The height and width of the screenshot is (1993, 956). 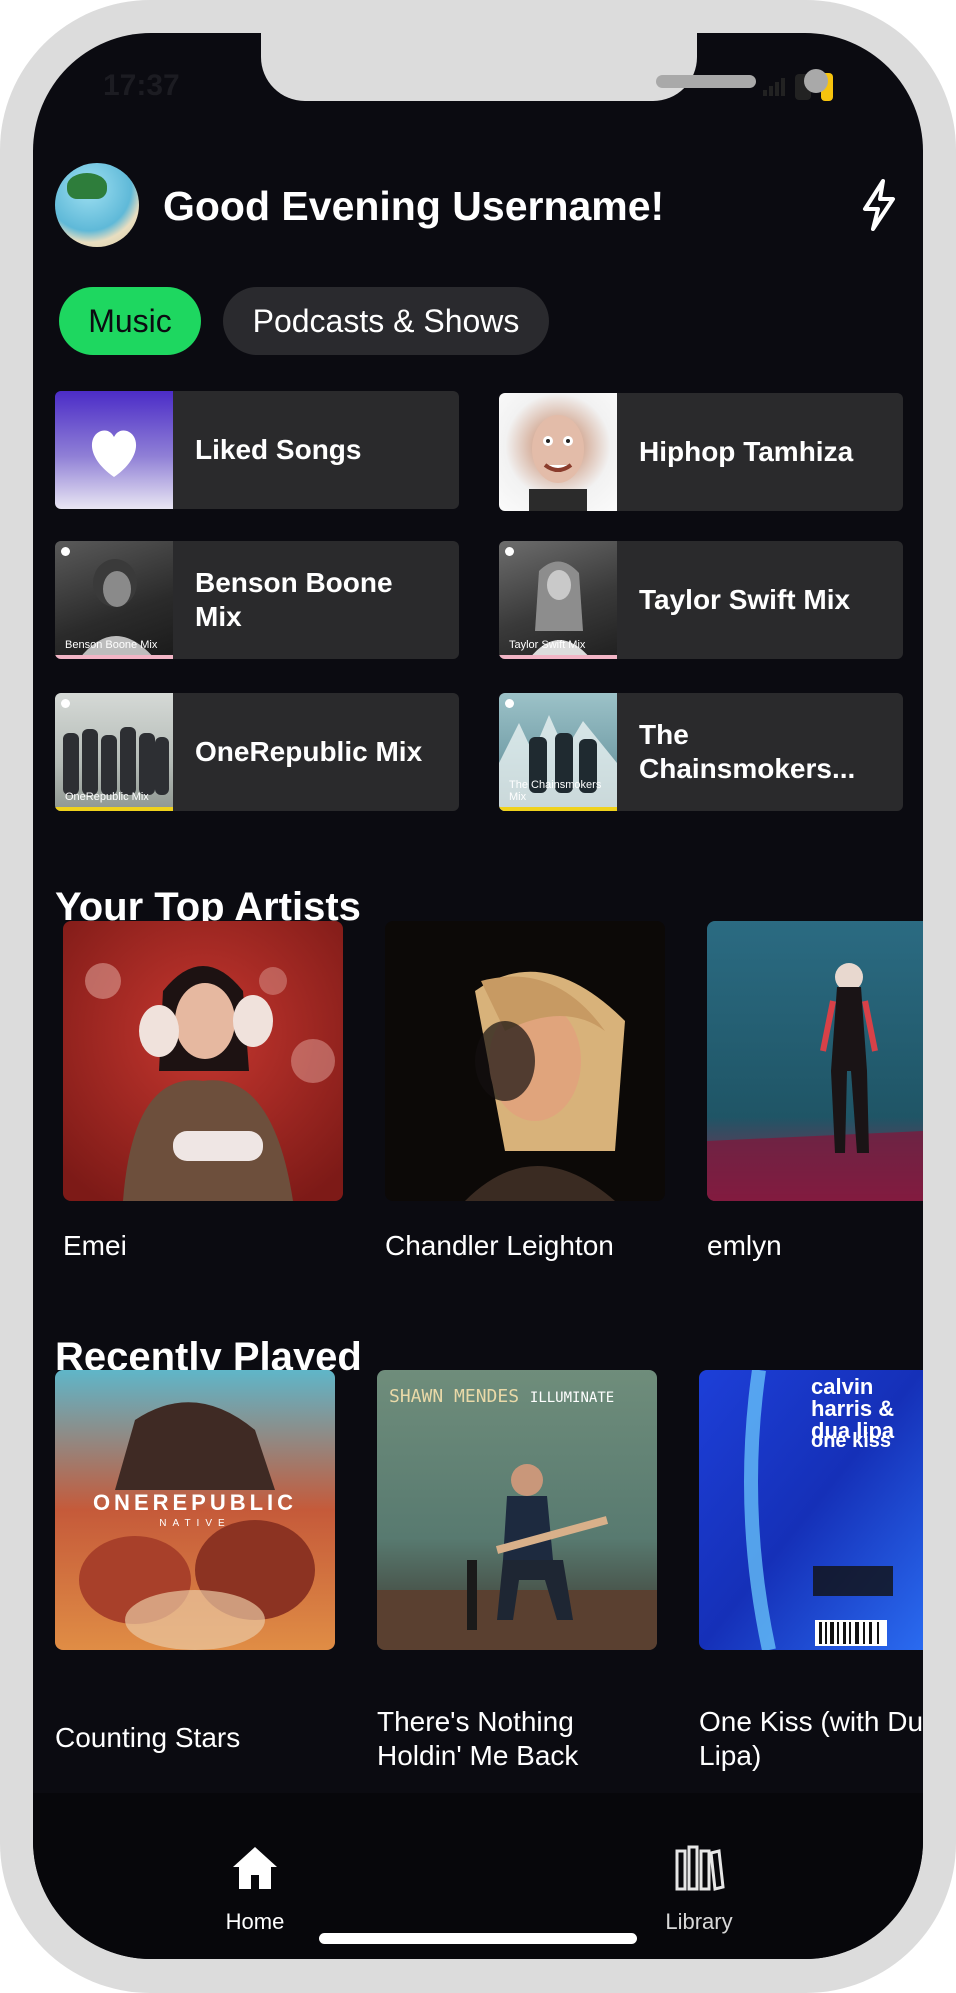 What do you see at coordinates (95, 1245) in the screenshot?
I see `artist-name: Emei` at bounding box center [95, 1245].